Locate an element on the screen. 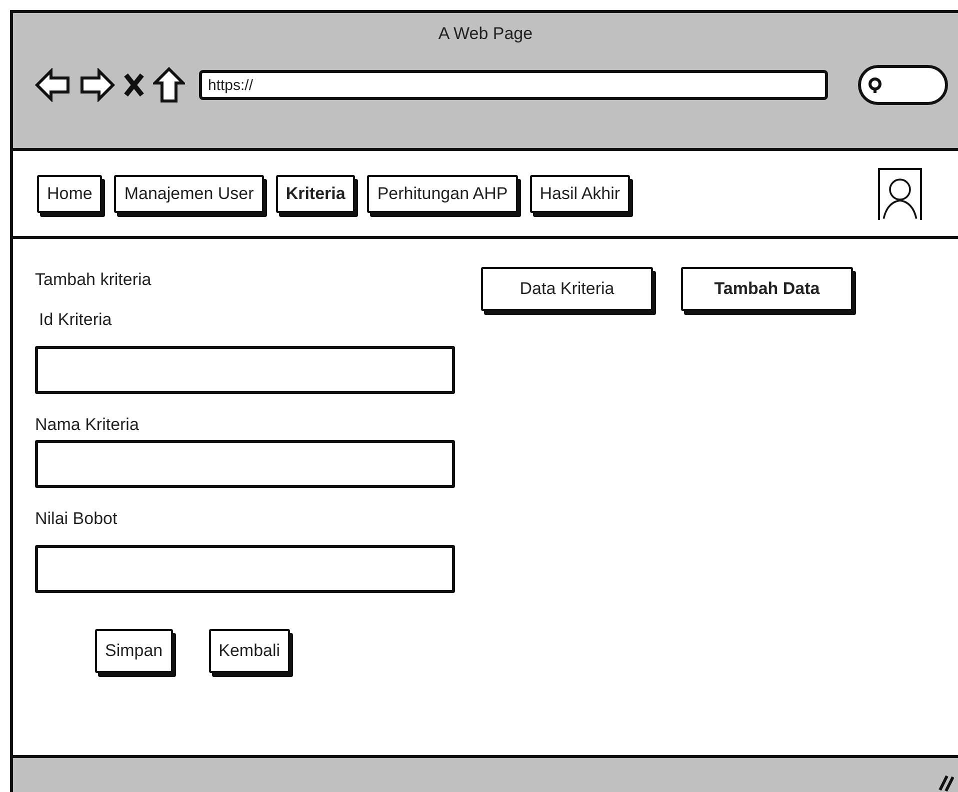  home-icon is located at coordinates (169, 84).